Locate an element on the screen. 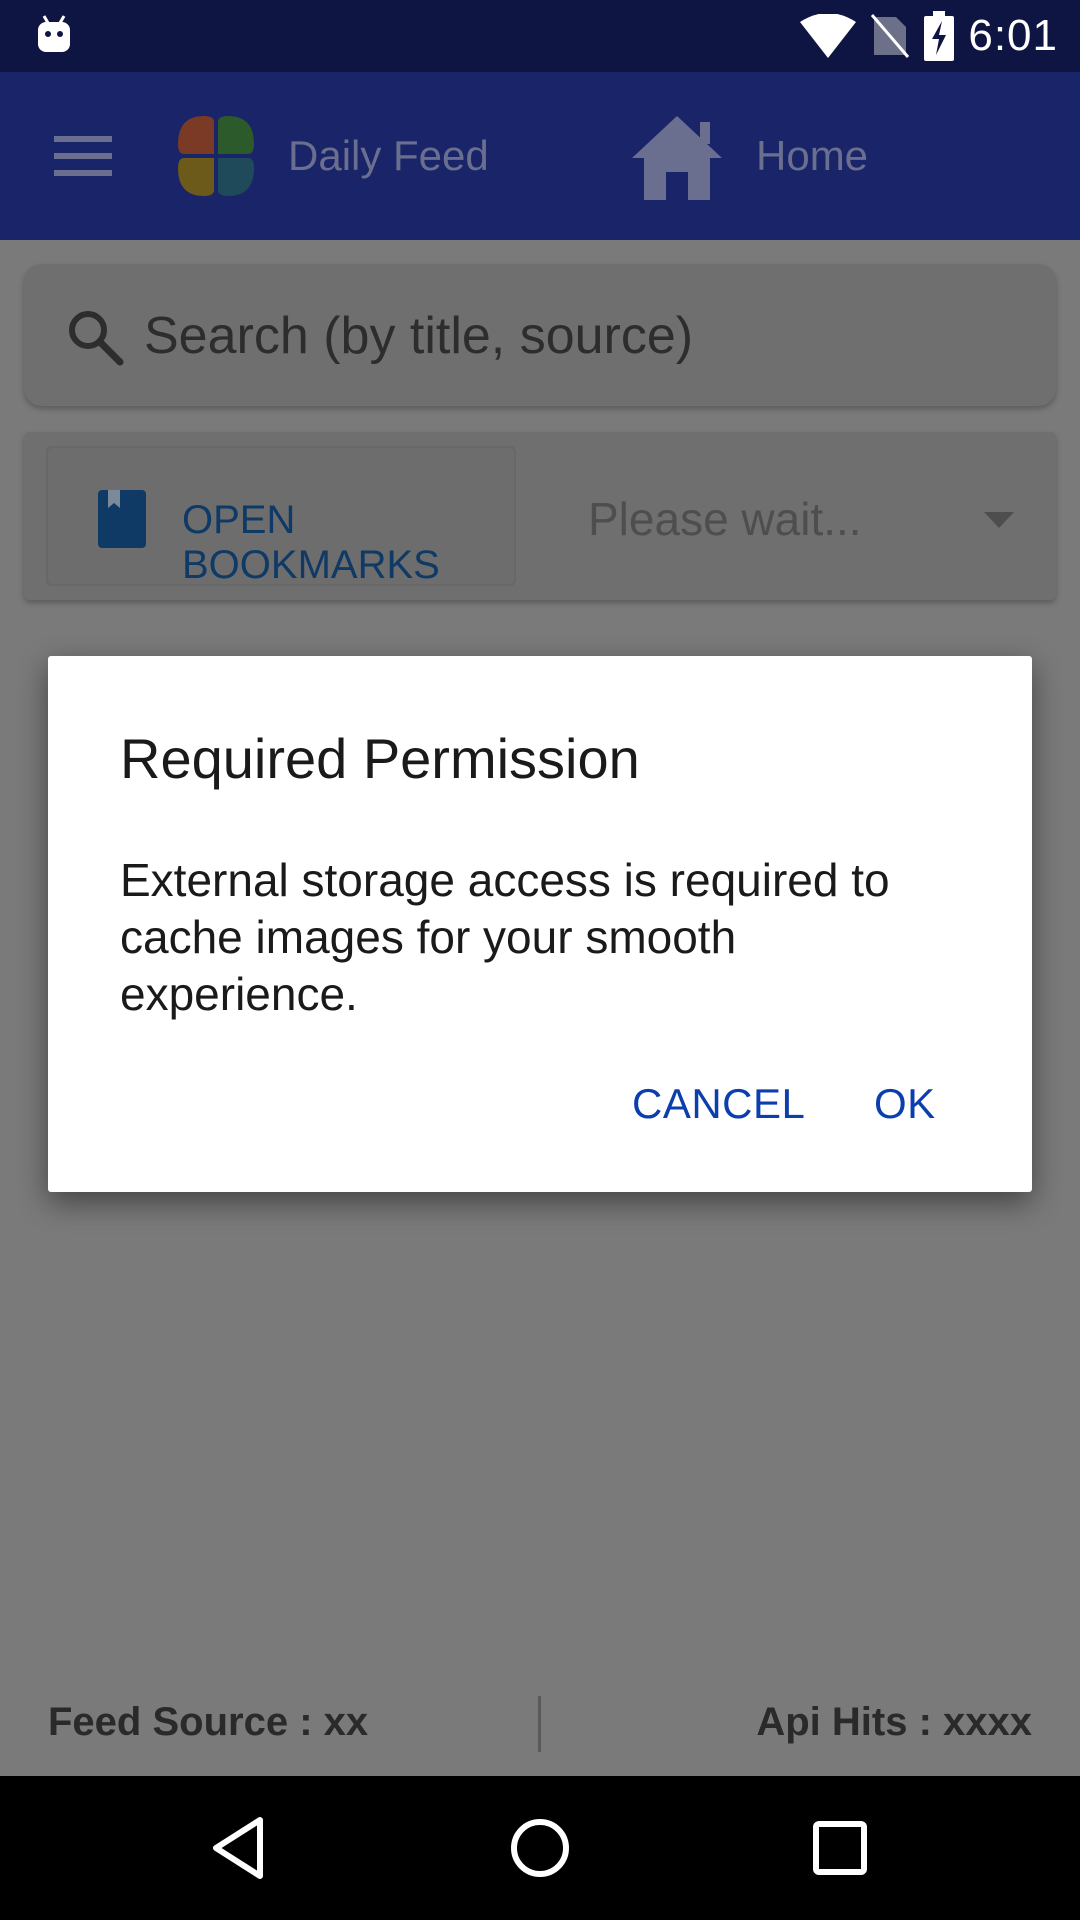 This screenshot has width=1080, height=1920. home-nav-icon is located at coordinates (540, 1848).